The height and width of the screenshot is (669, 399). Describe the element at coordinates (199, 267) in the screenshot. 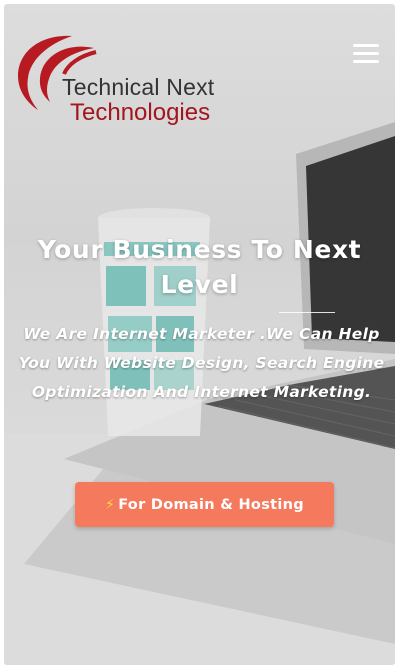

I see `hero-title: Your Business To Next Level` at that location.